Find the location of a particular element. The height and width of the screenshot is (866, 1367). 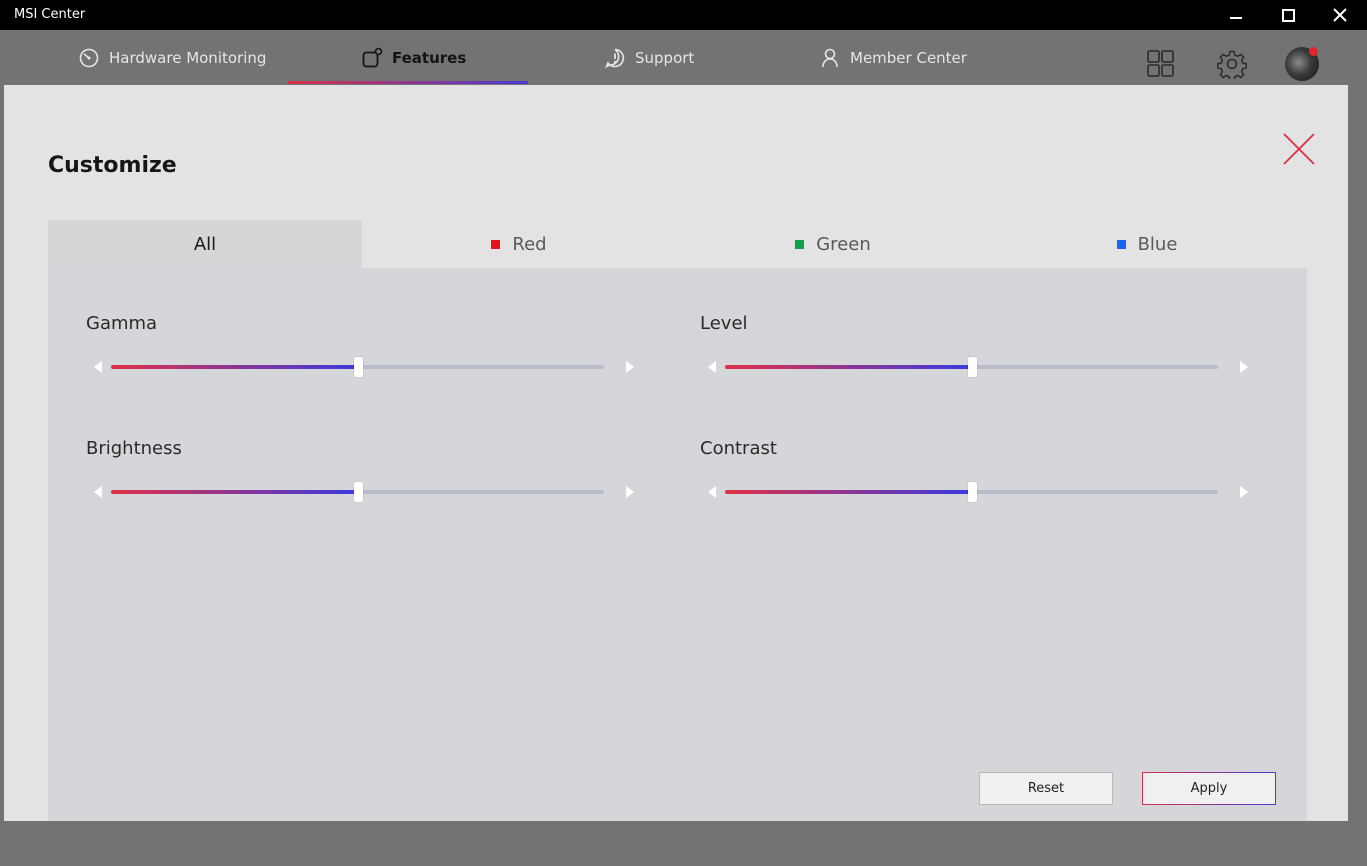

tab-label: Red is located at coordinates (529, 244).